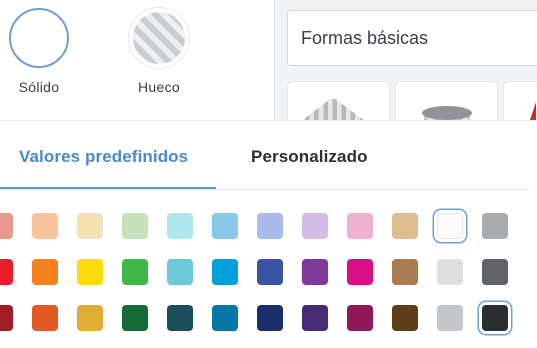  Describe the element at coordinates (265, 189) in the screenshot. I see `tabs-divider` at that location.